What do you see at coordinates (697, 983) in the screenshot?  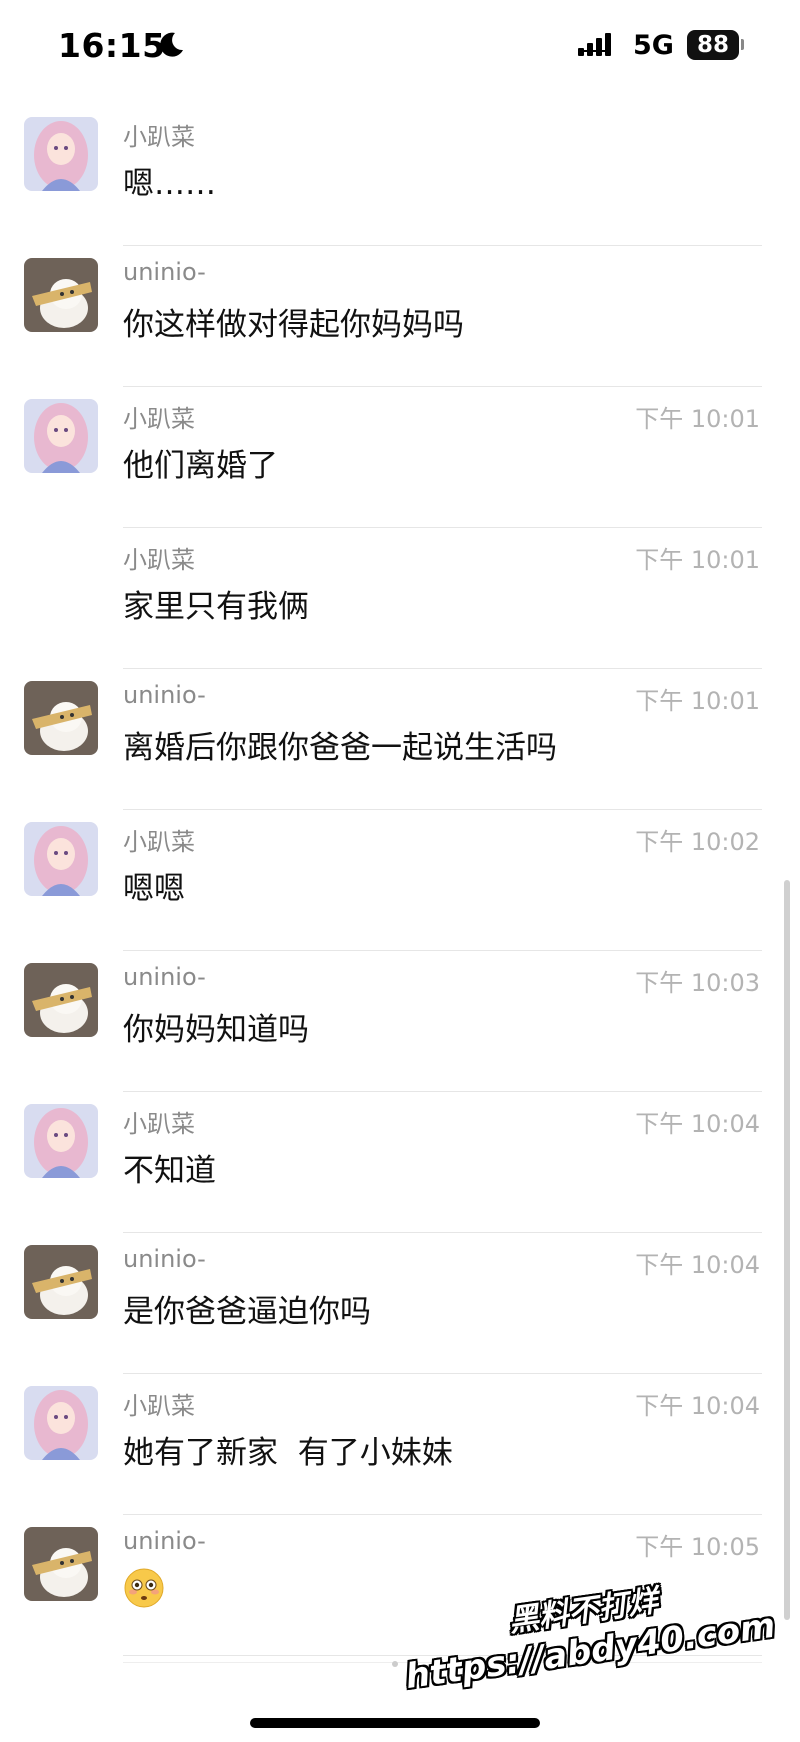 I see `message-time: 下午 10:03` at bounding box center [697, 983].